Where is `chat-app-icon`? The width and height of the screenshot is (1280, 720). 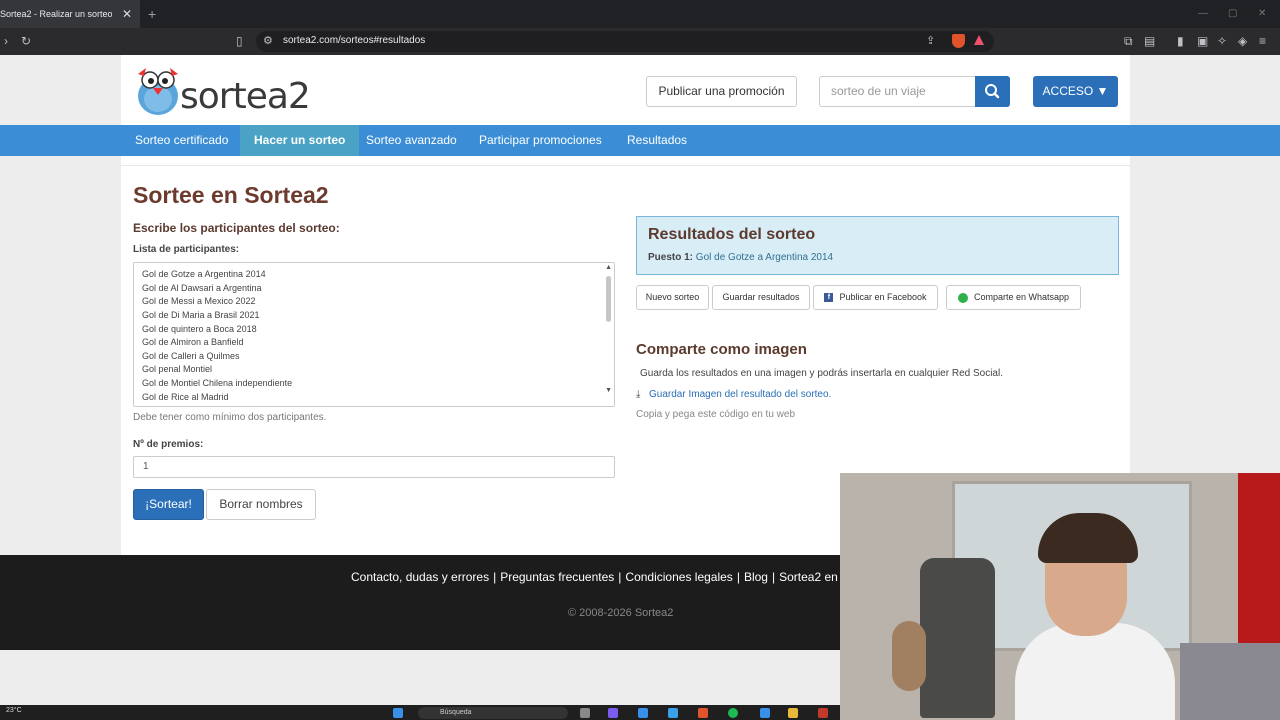
chat-app-icon is located at coordinates (613, 713).